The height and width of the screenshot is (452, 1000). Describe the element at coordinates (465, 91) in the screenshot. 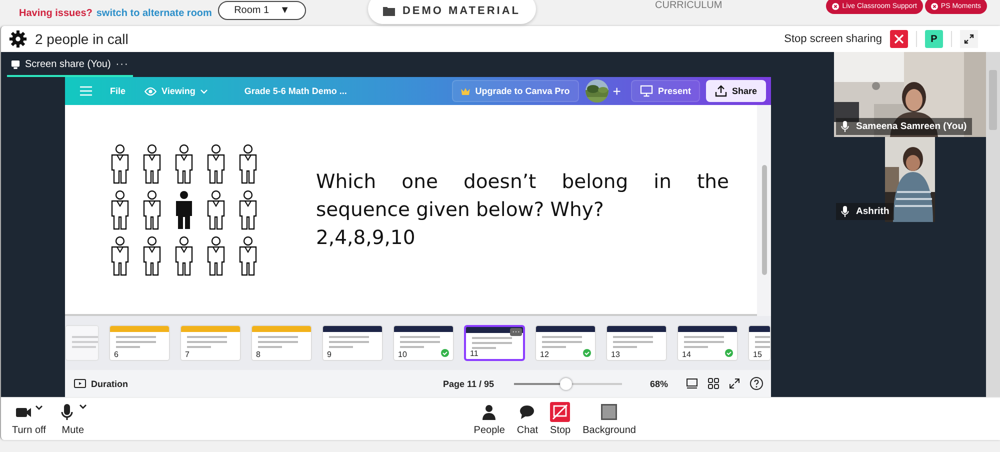

I see `crown-icon` at that location.